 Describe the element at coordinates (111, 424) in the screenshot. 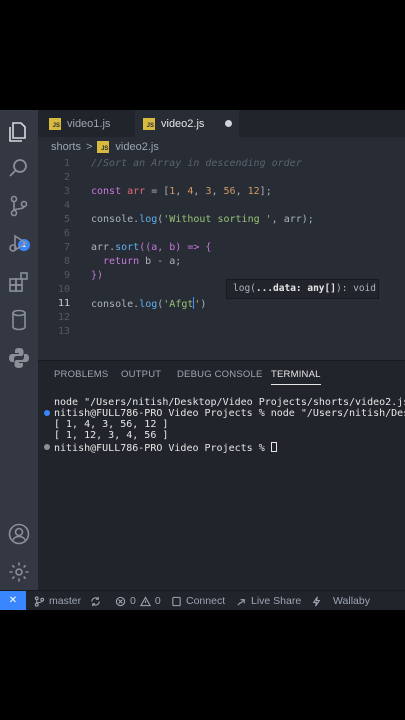

I see `terminal-line: [ 1, 4, 3, 56, 12 ]` at that location.